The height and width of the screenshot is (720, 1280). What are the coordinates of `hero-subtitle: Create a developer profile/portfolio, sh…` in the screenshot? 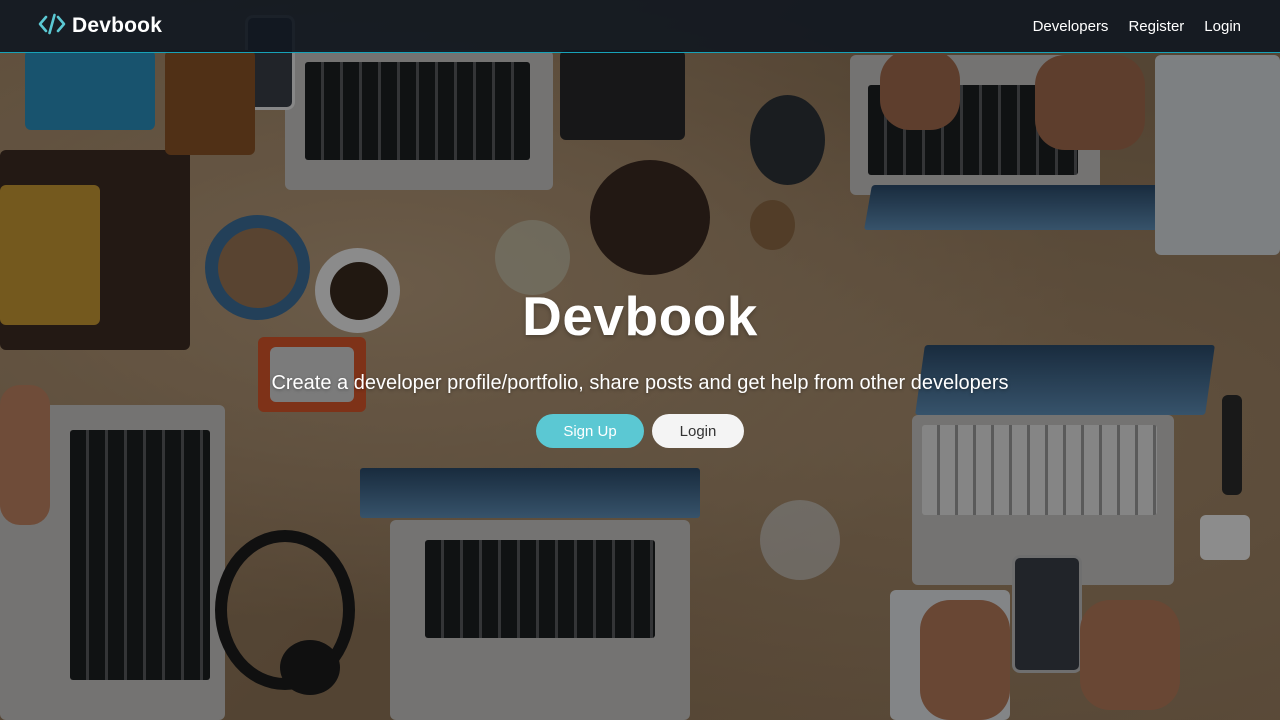 It's located at (640, 383).